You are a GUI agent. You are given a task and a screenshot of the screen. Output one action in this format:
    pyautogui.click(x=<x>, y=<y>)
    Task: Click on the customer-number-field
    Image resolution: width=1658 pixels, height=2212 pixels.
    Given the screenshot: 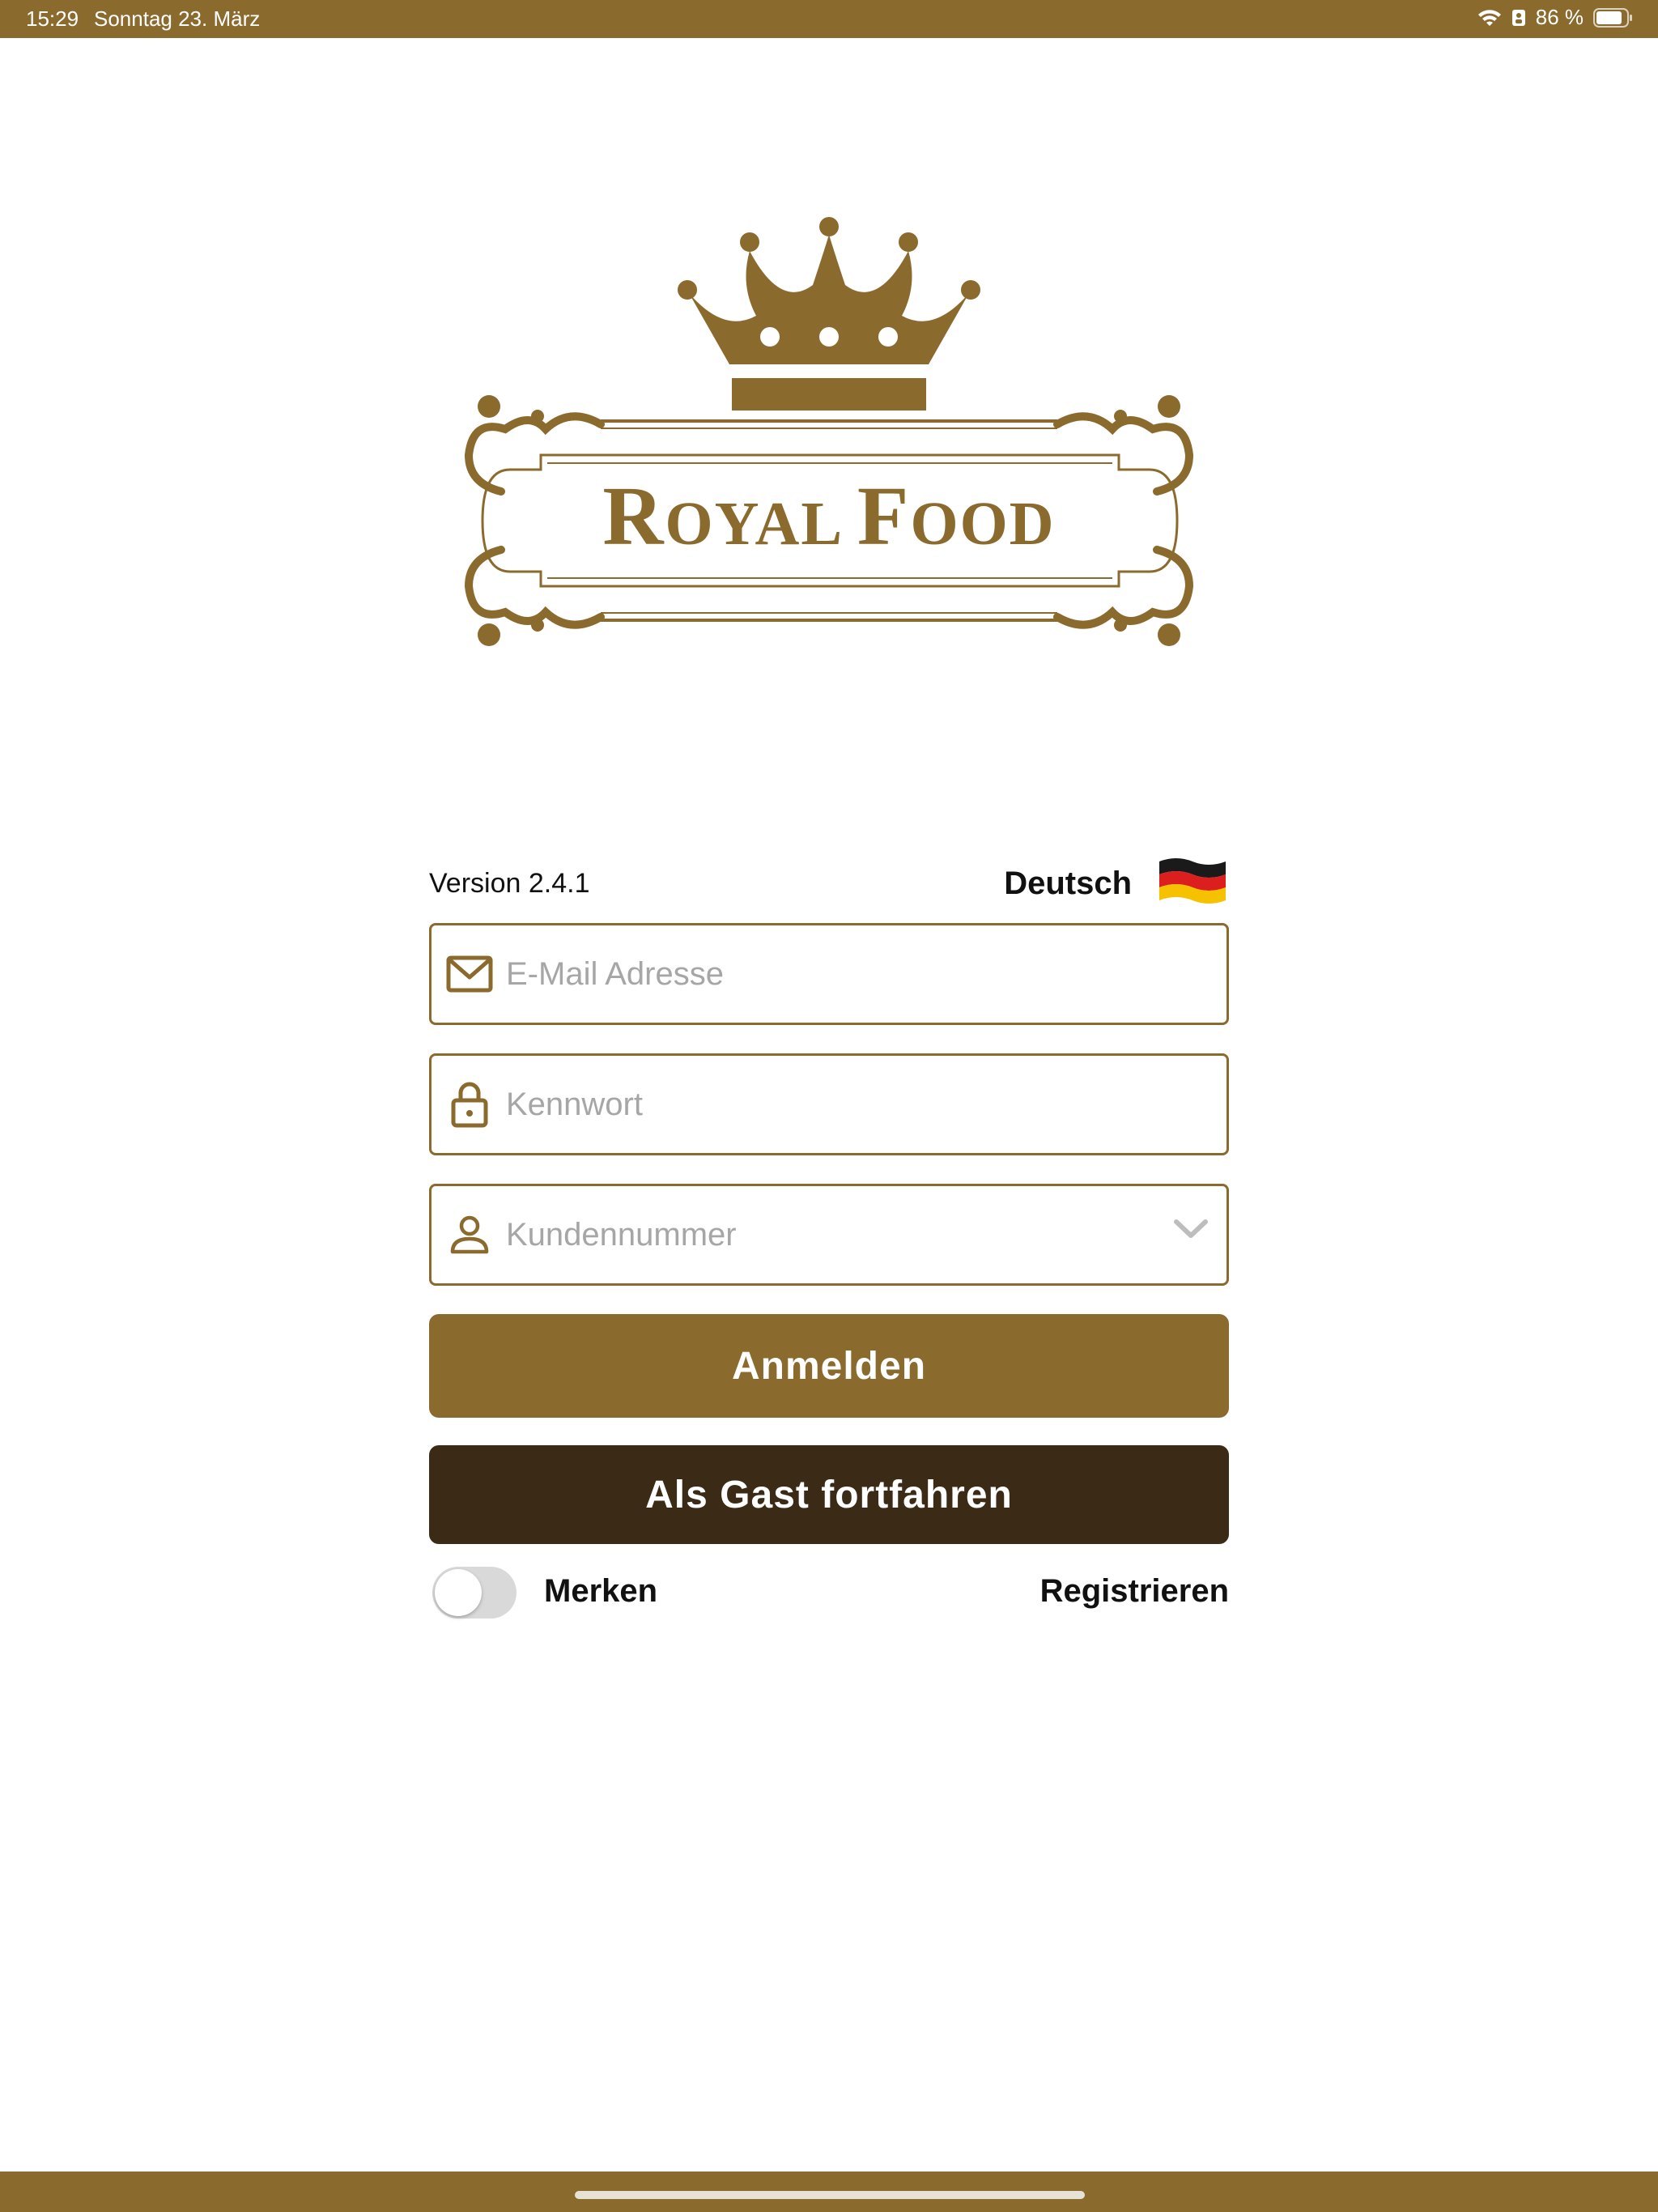 What is the action you would take?
    pyautogui.click(x=829, y=1235)
    